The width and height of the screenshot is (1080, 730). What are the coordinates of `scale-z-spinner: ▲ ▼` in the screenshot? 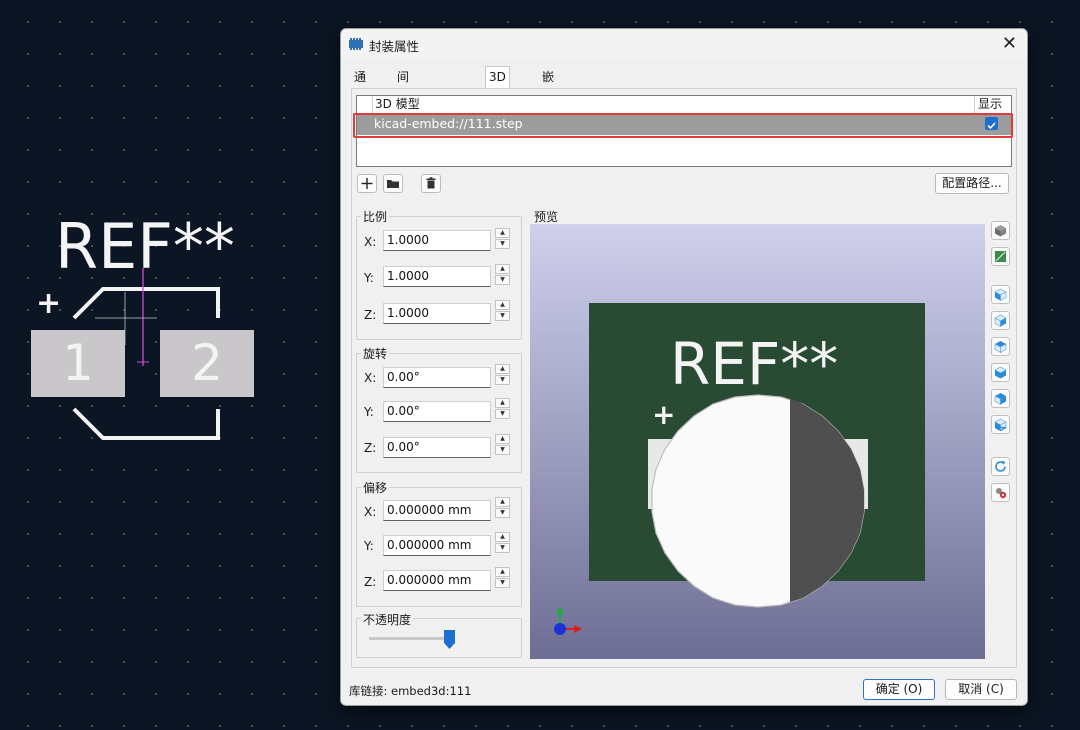 It's located at (502, 310).